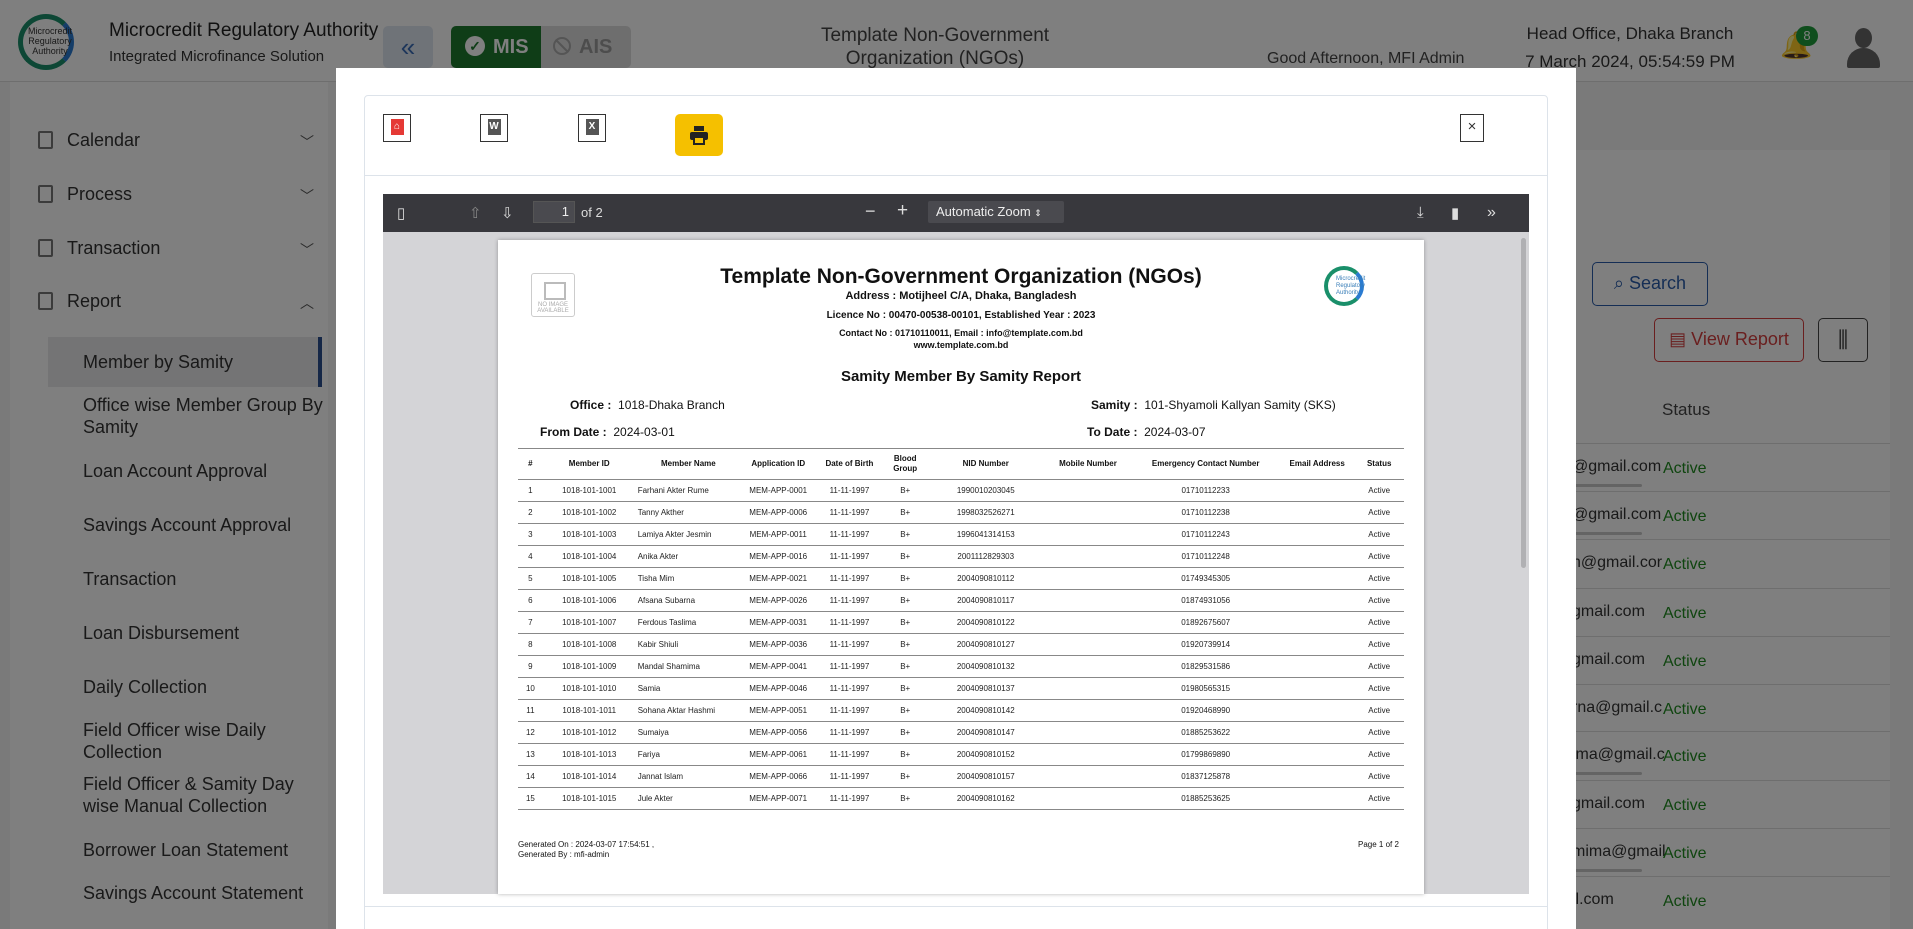 The height and width of the screenshot is (929, 1913). Describe the element at coordinates (1472, 128) in the screenshot. I see `close-button: ×` at that location.